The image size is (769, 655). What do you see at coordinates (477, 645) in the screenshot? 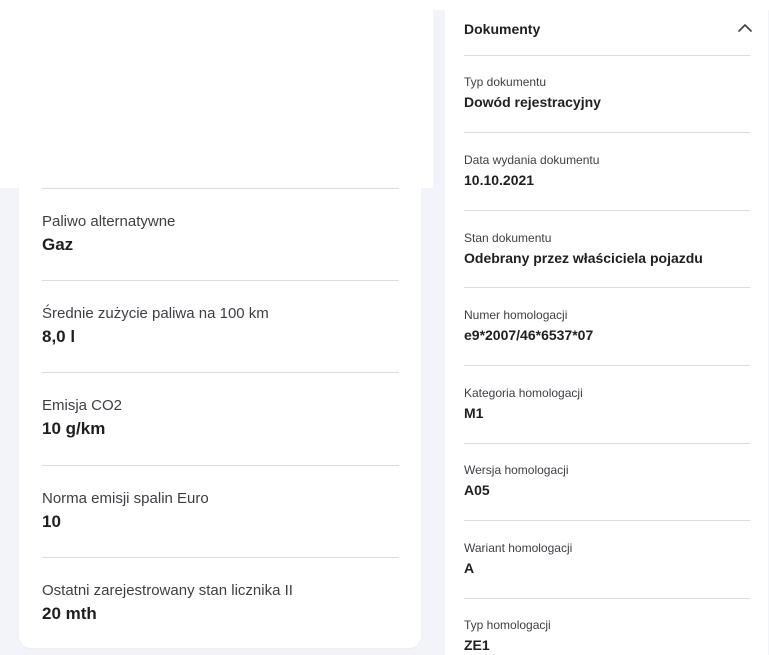
I see `field-value: ZE1` at bounding box center [477, 645].